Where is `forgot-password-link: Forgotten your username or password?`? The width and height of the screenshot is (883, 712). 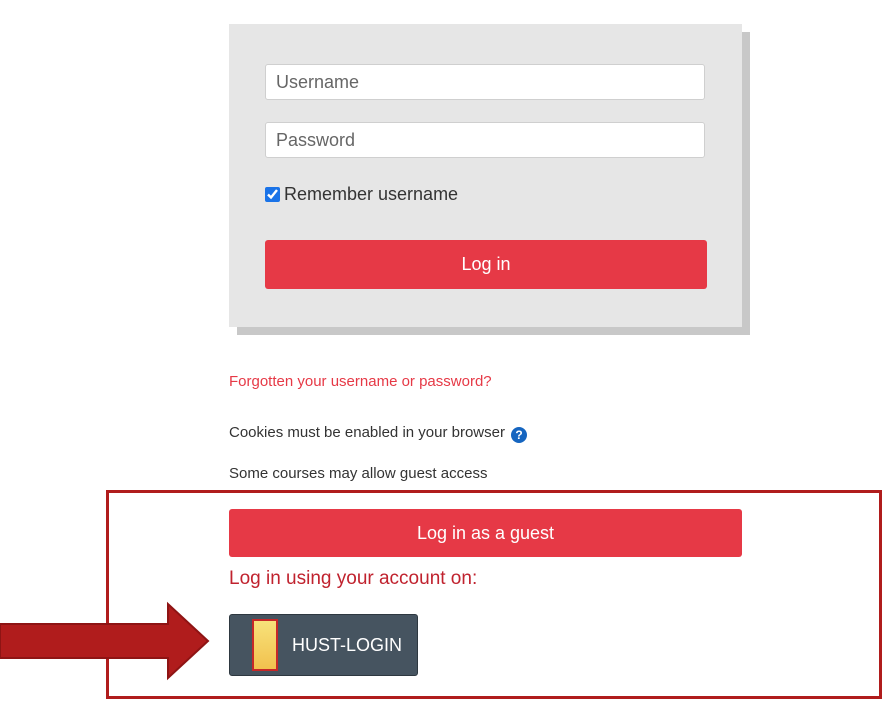 forgot-password-link: Forgotten your username or password? is located at coordinates (360, 381).